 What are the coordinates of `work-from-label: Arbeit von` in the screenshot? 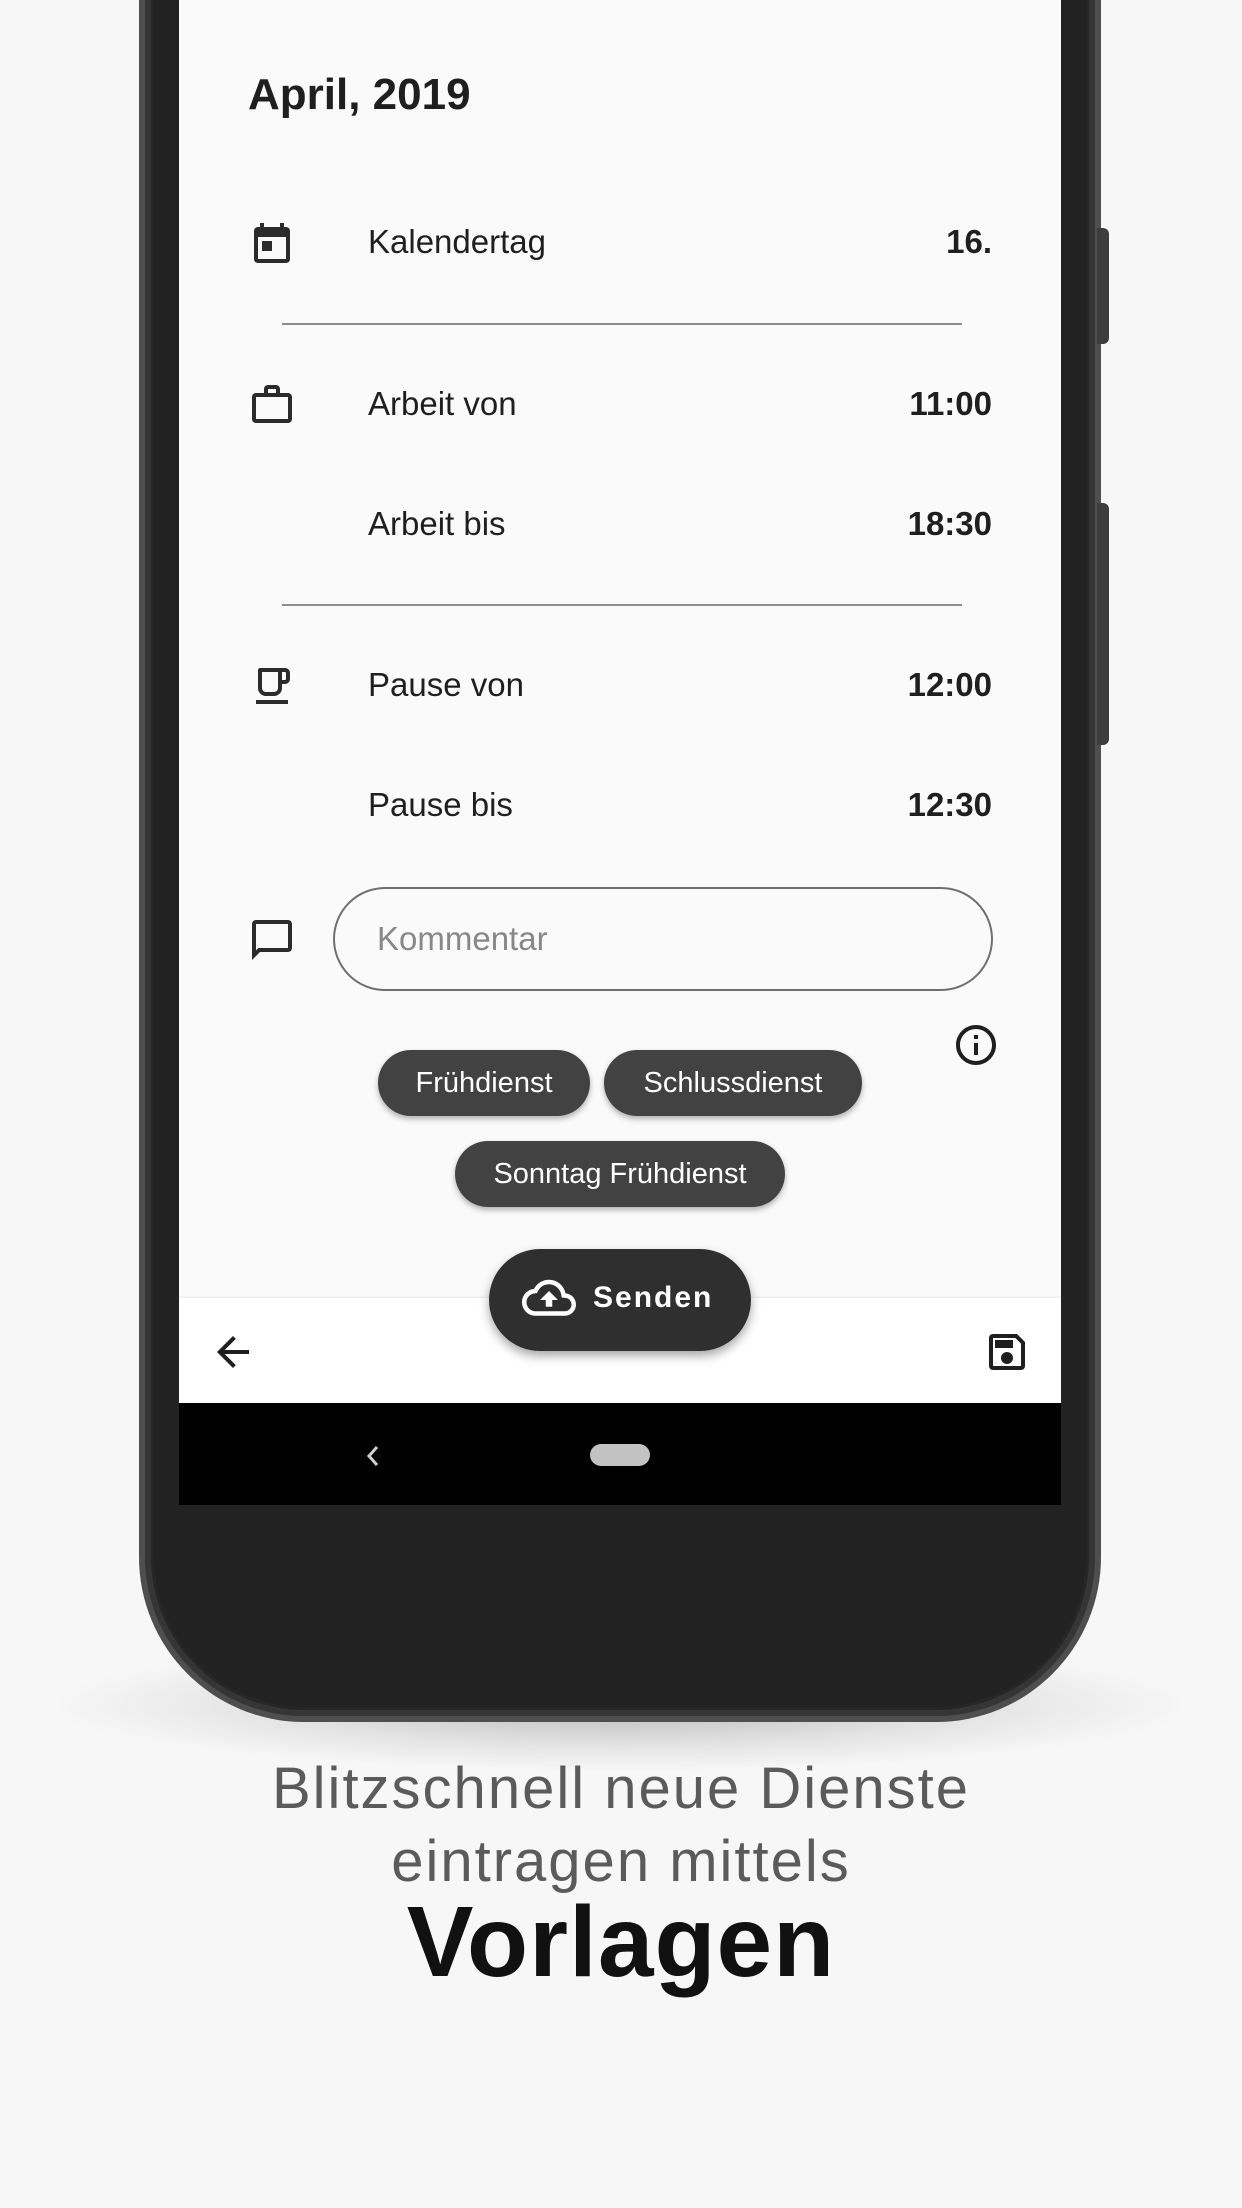 It's located at (442, 403).